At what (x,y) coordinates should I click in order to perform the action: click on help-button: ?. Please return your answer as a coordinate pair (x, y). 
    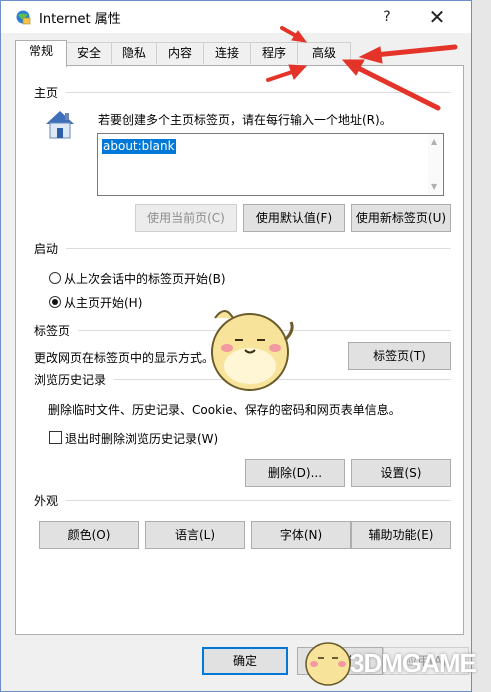
    Looking at the image, I should click on (387, 17).